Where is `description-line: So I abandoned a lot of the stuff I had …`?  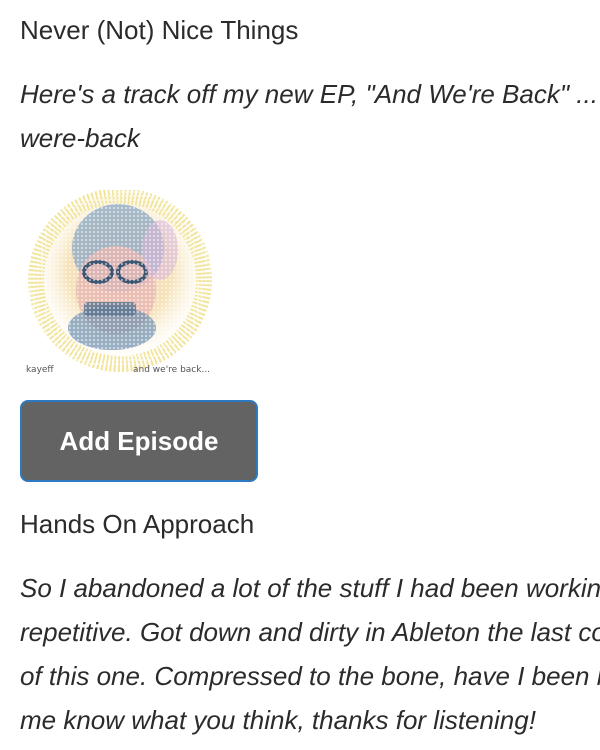
description-line: So I abandoned a lot of the stuff I had … is located at coordinates (310, 588).